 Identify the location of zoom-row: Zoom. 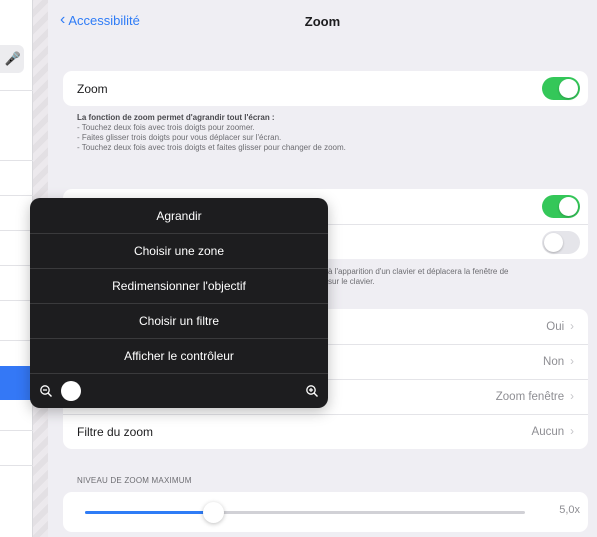
(325, 88).